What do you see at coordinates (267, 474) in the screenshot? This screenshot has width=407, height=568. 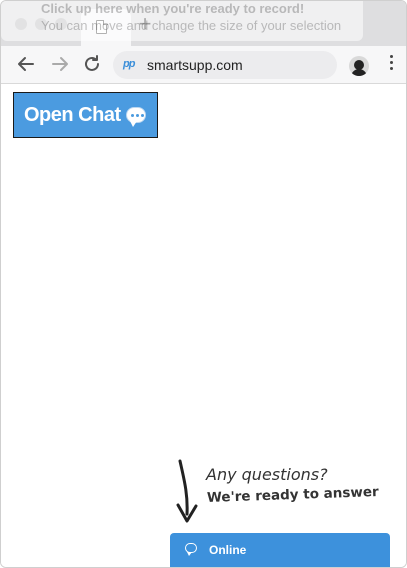 I see `chat-teaser-title: Any questions?` at bounding box center [267, 474].